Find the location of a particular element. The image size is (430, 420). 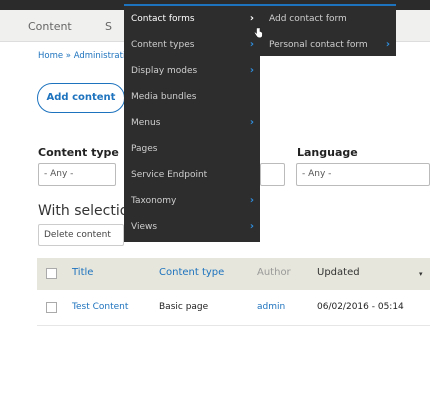

column-author: Author is located at coordinates (274, 272).